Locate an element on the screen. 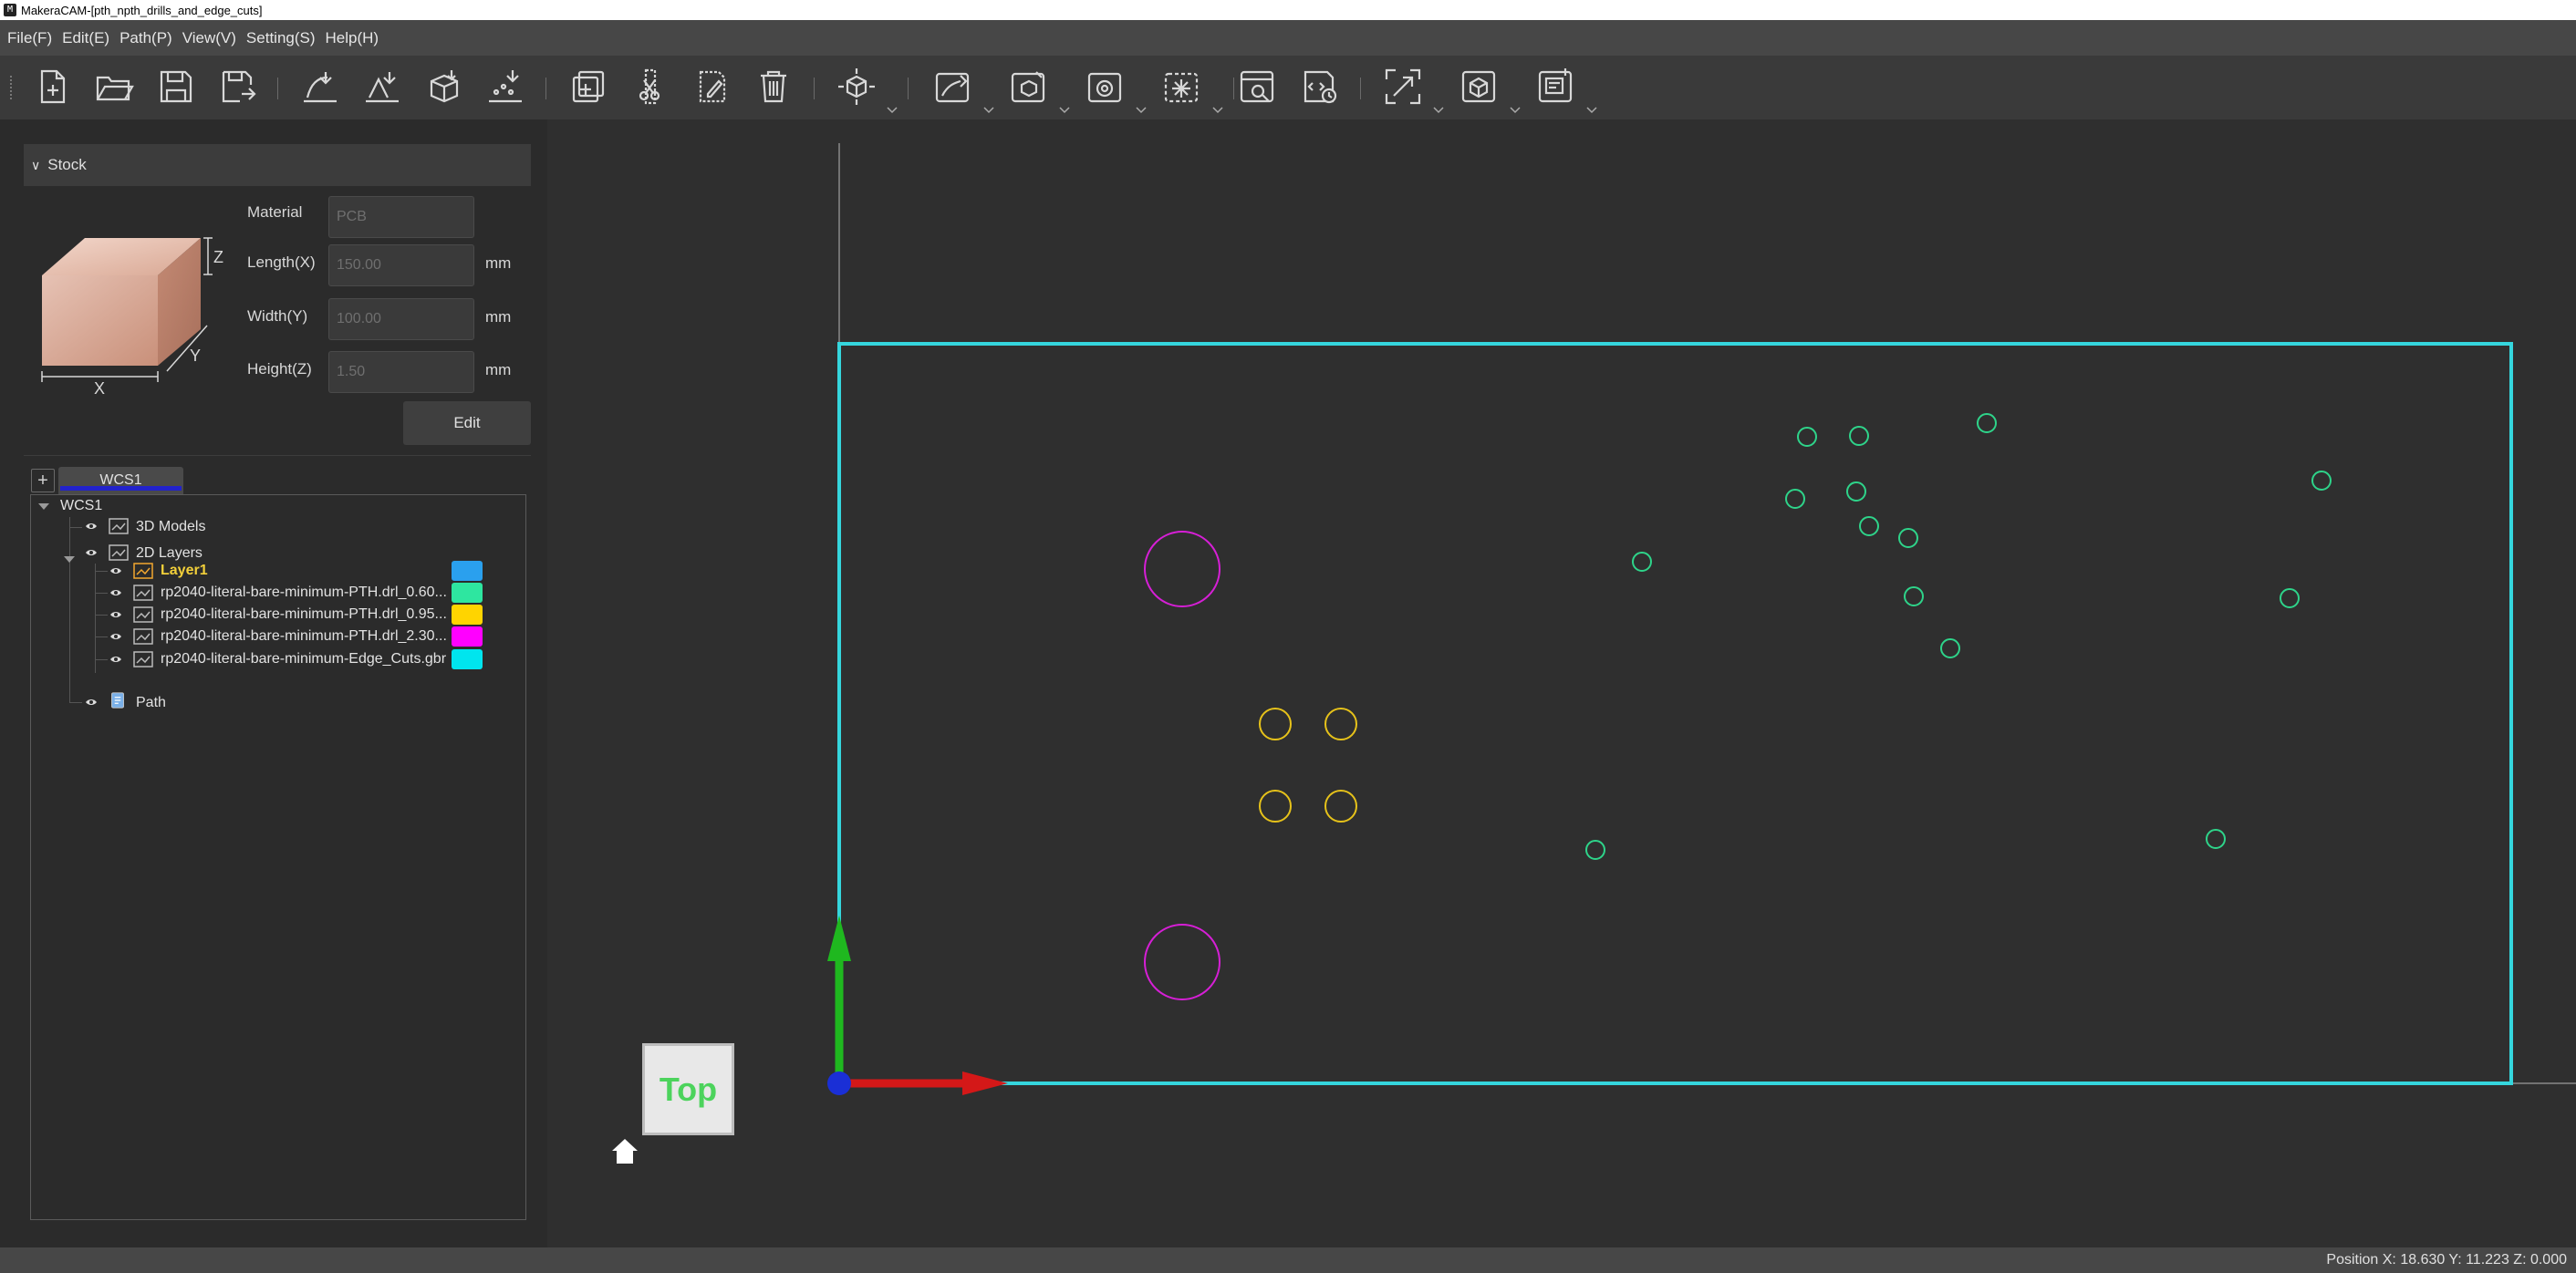  home-view-icon is located at coordinates (624, 1150).